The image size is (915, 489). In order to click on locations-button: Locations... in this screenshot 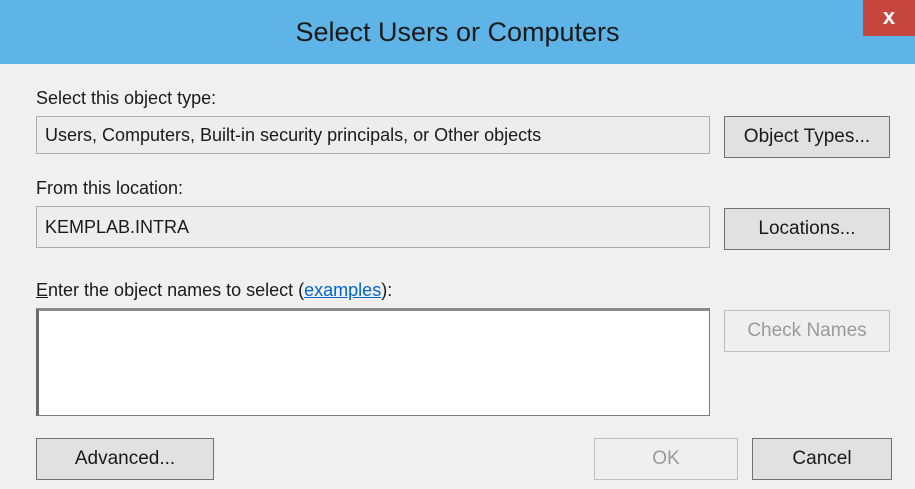, I will do `click(807, 229)`.